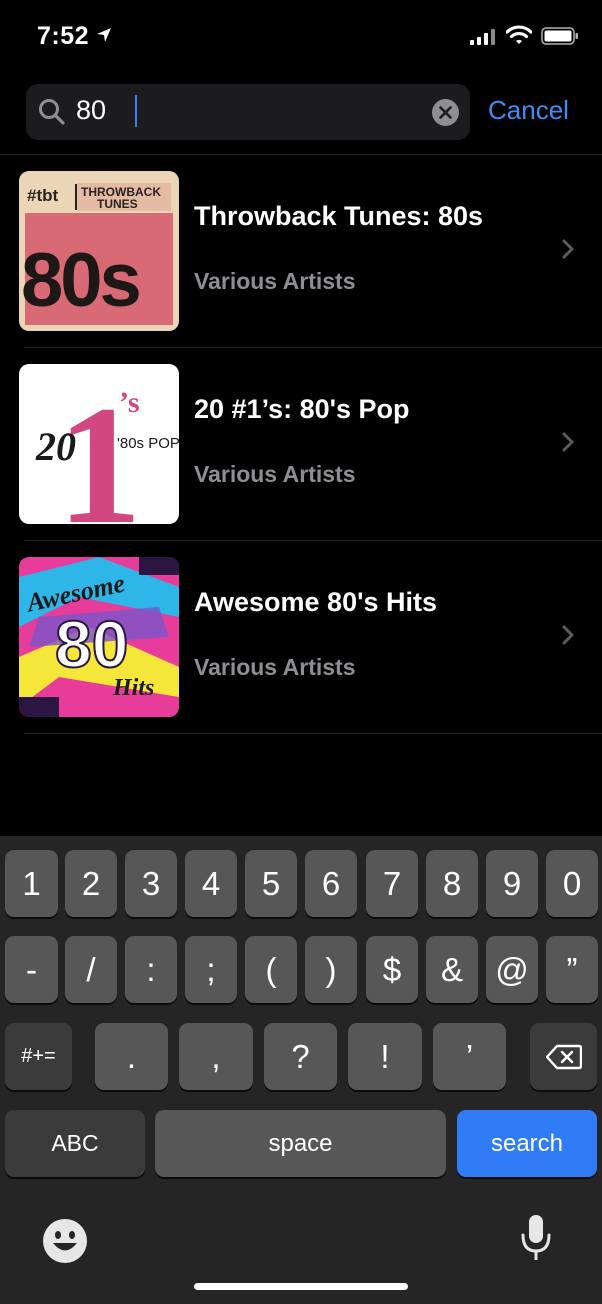  I want to click on home-indicator, so click(301, 1286).